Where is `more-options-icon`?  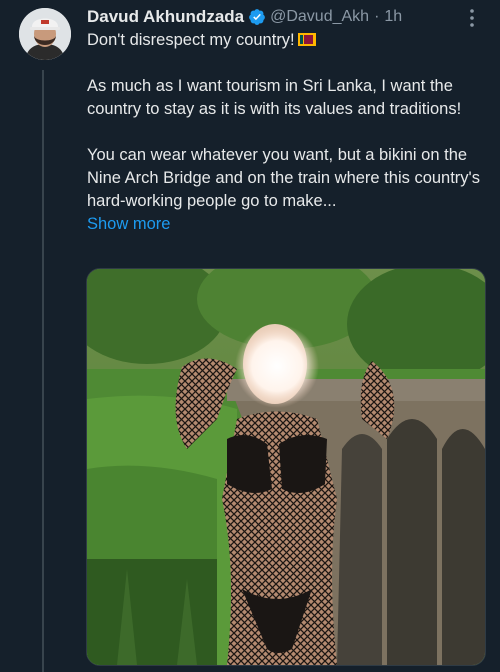
more-options-icon is located at coordinates (472, 18).